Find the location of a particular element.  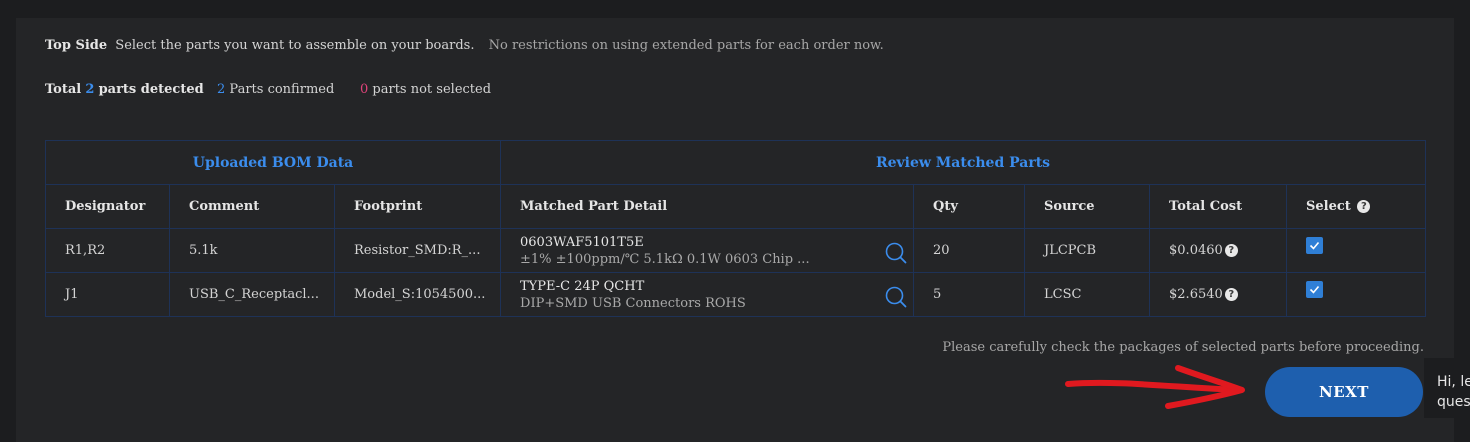

chat-widget: Hi, le quest is located at coordinates (1447, 388).